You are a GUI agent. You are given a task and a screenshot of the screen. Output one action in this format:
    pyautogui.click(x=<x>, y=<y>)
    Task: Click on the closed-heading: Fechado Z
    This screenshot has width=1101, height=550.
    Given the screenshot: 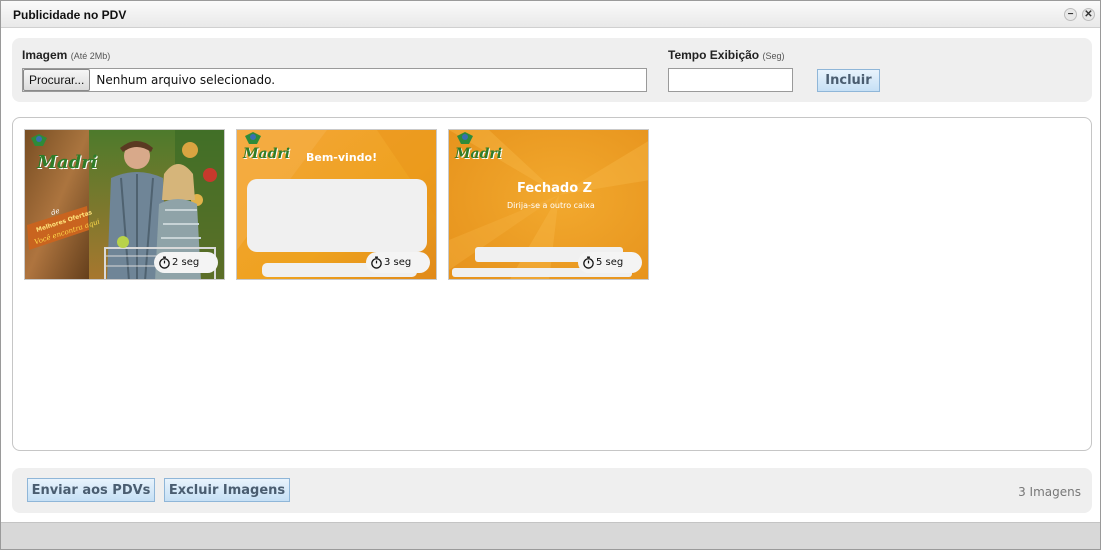 What is the action you would take?
    pyautogui.click(x=555, y=188)
    